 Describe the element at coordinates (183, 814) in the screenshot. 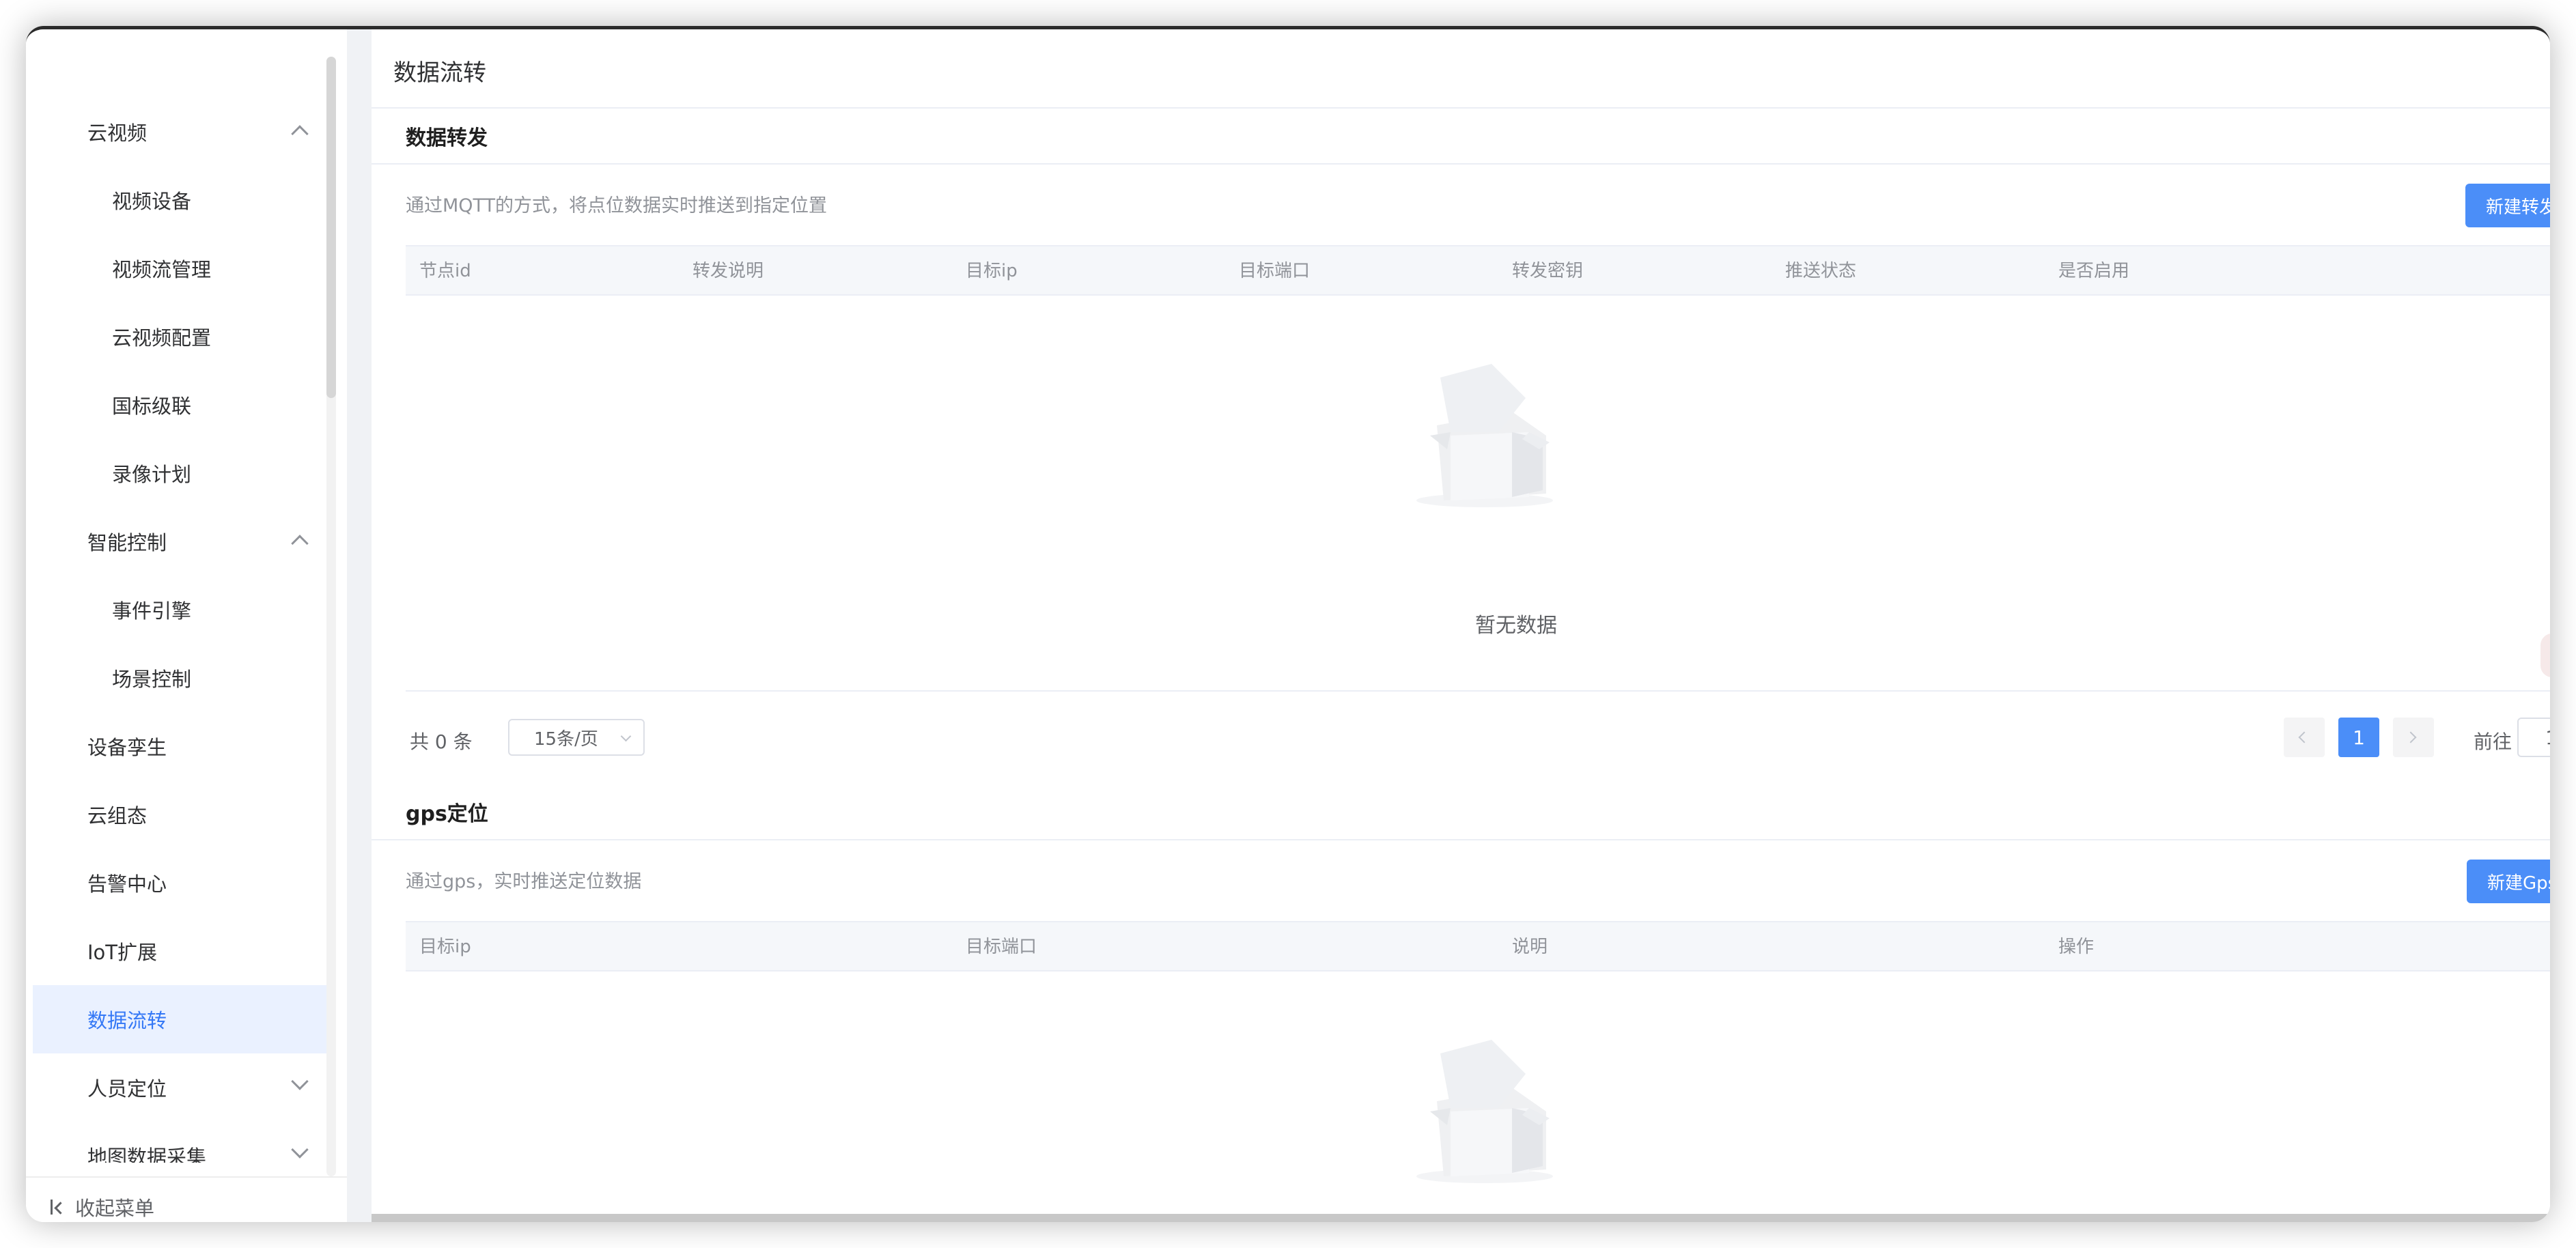

I see `sidebar-item-cloud-config: 云组态` at that location.